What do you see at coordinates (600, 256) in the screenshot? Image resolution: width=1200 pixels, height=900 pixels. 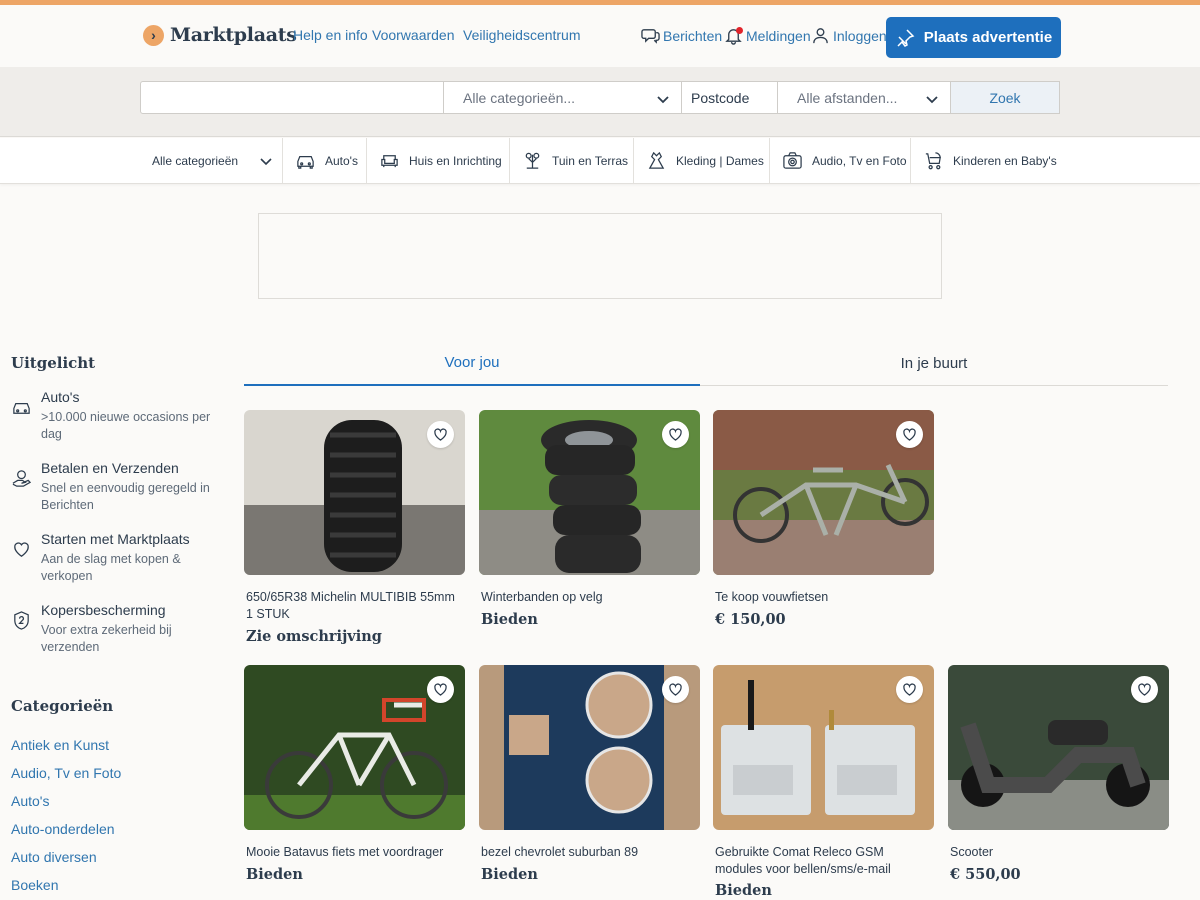 I see `banner-ad-slot` at bounding box center [600, 256].